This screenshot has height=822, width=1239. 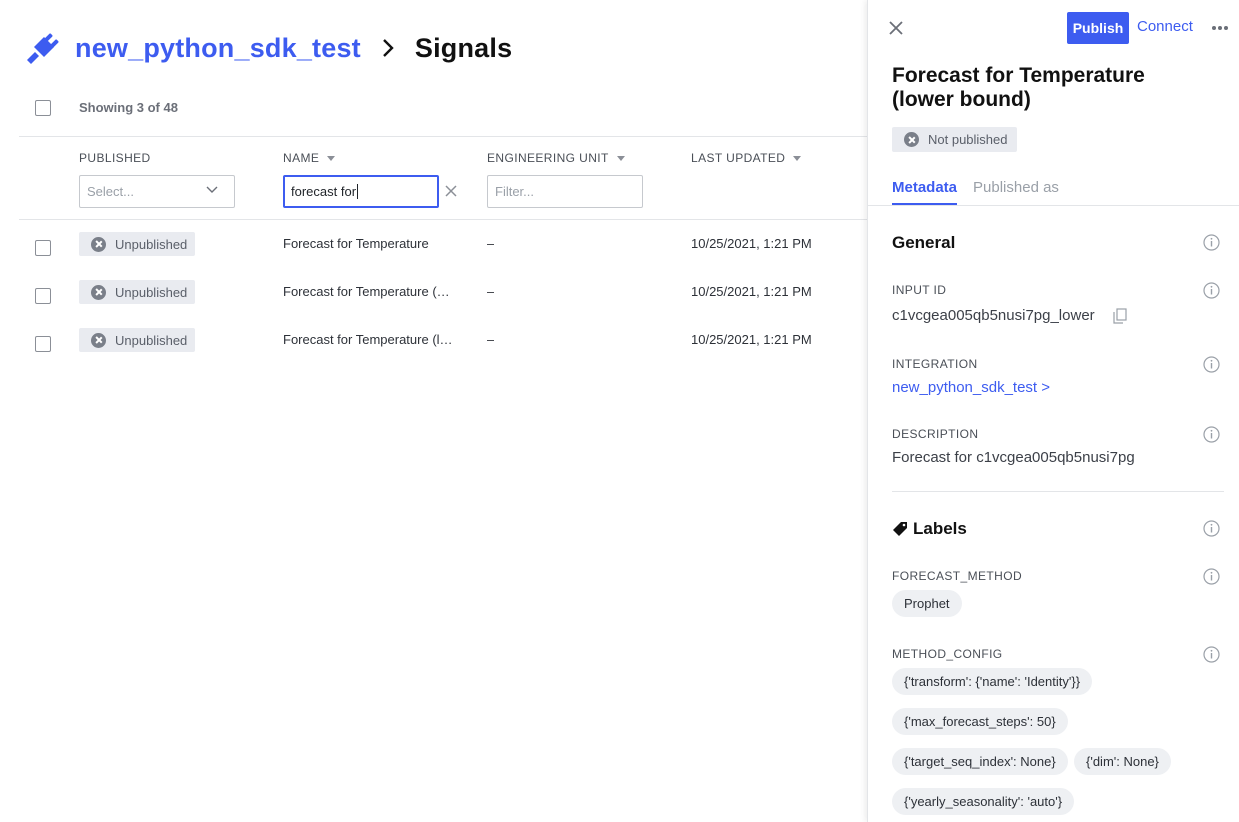 What do you see at coordinates (900, 529) in the screenshot?
I see `tag-icon` at bounding box center [900, 529].